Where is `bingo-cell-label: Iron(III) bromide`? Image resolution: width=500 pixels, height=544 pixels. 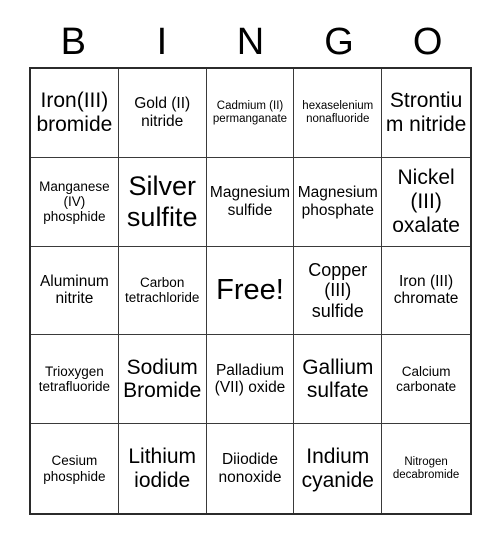
bingo-cell-label: Iron(III) bromide is located at coordinates (74, 112).